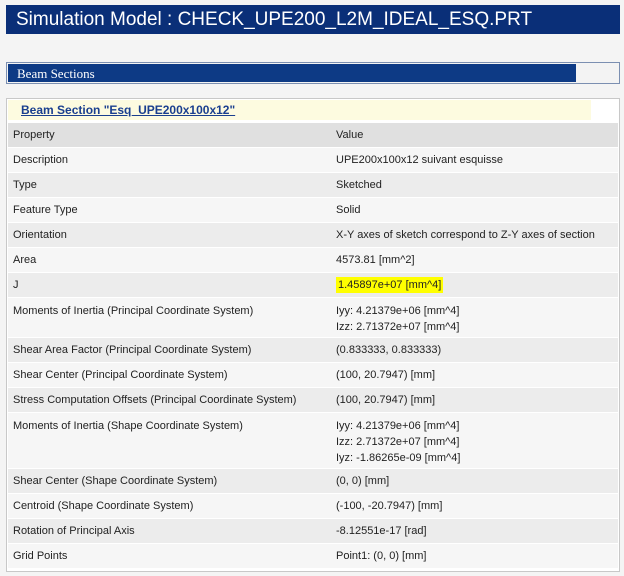  I want to click on value-line: Iyz: -1.86265e-09 [mm^4], so click(398, 458).